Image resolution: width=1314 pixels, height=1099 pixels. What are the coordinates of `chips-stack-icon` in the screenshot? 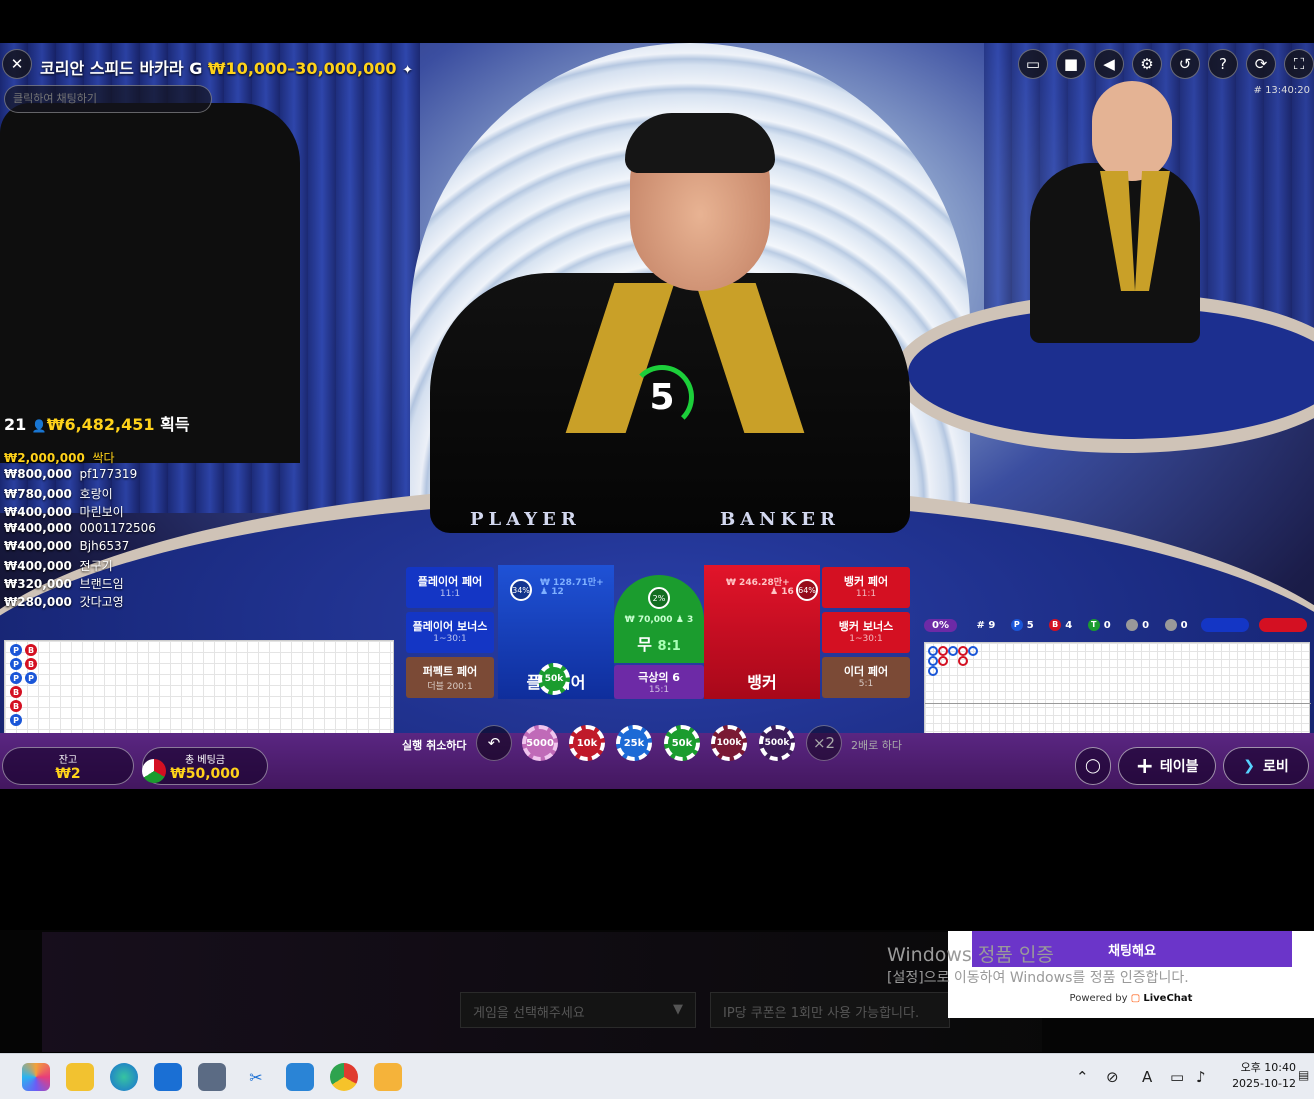 It's located at (154, 771).